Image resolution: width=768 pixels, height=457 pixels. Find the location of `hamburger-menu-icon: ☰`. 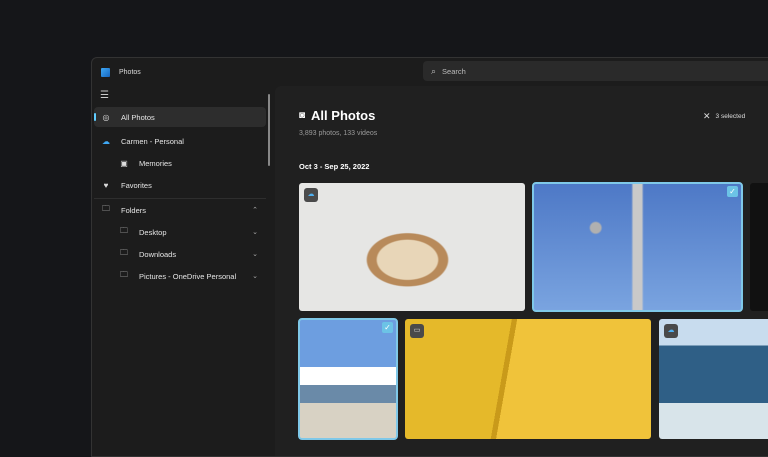

hamburger-menu-icon: ☰ is located at coordinates (104, 95).